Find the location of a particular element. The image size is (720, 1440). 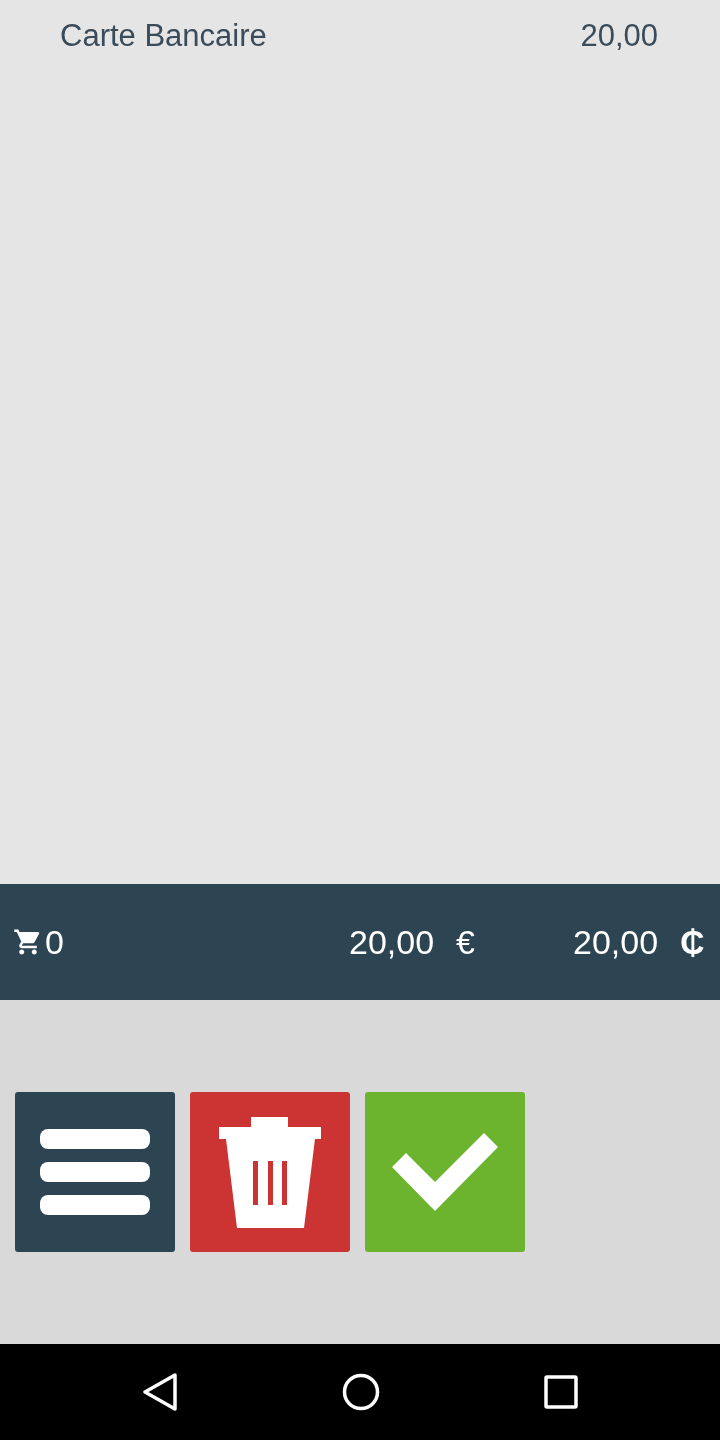

payment-amount: 20,00 is located at coordinates (619, 36).